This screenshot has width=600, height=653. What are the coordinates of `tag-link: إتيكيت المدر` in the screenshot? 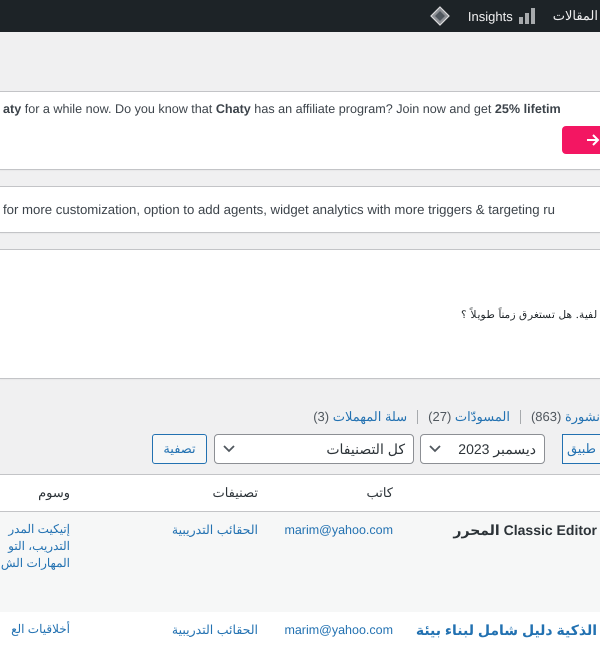 It's located at (35, 529).